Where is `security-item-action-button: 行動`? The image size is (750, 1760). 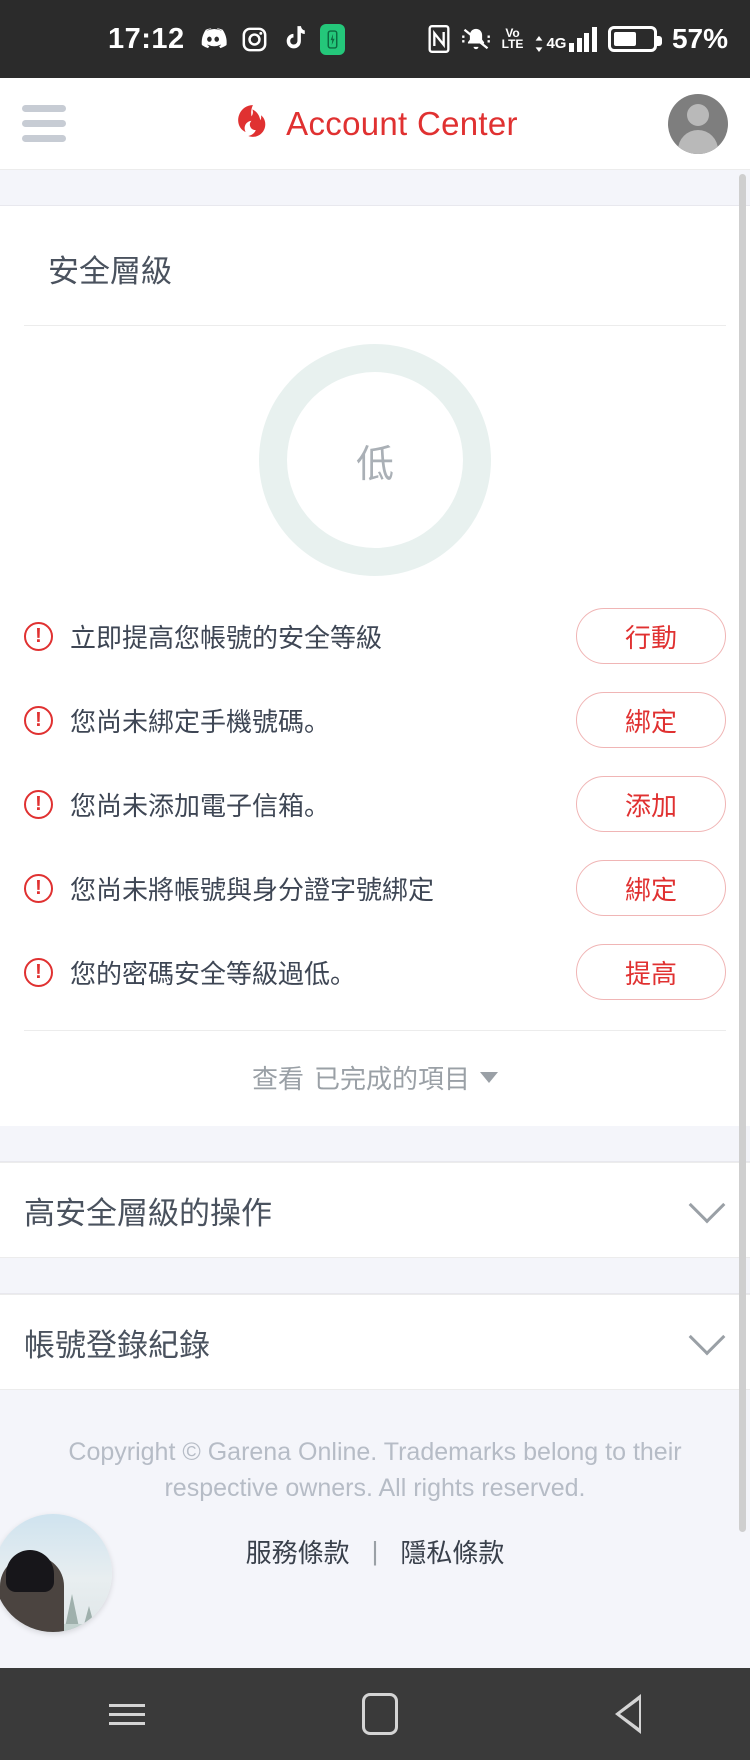 security-item-action-button: 行動 is located at coordinates (651, 636).